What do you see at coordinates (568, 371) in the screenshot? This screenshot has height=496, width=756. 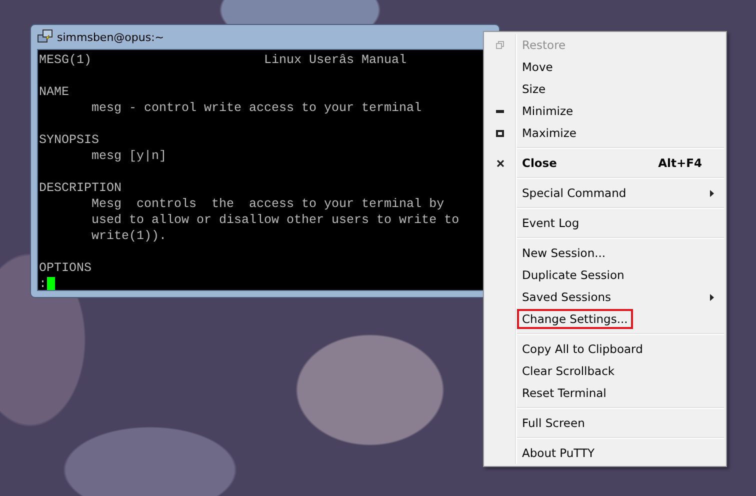 I see `menu-item: Clear Scrollback` at bounding box center [568, 371].